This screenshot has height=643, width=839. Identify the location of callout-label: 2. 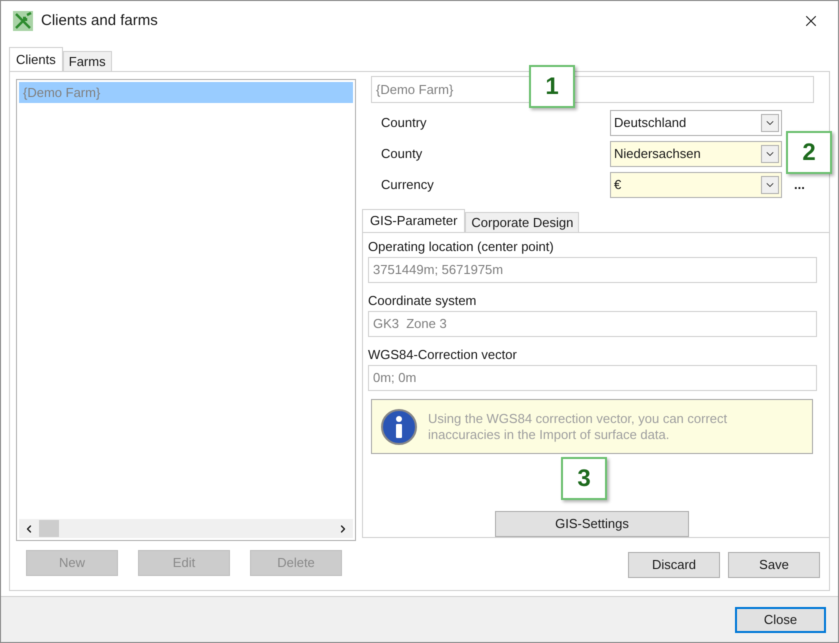
(809, 152).